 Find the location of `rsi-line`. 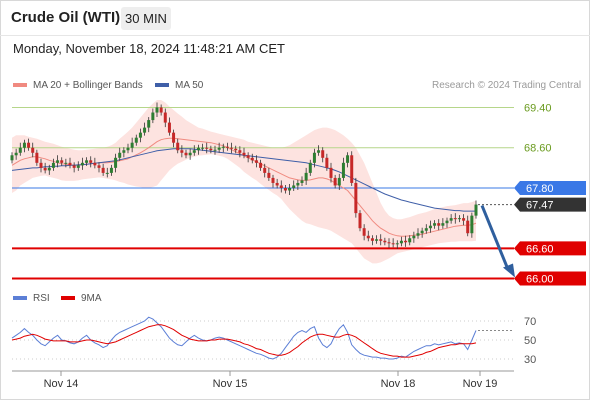

rsi-line is located at coordinates (244, 338).